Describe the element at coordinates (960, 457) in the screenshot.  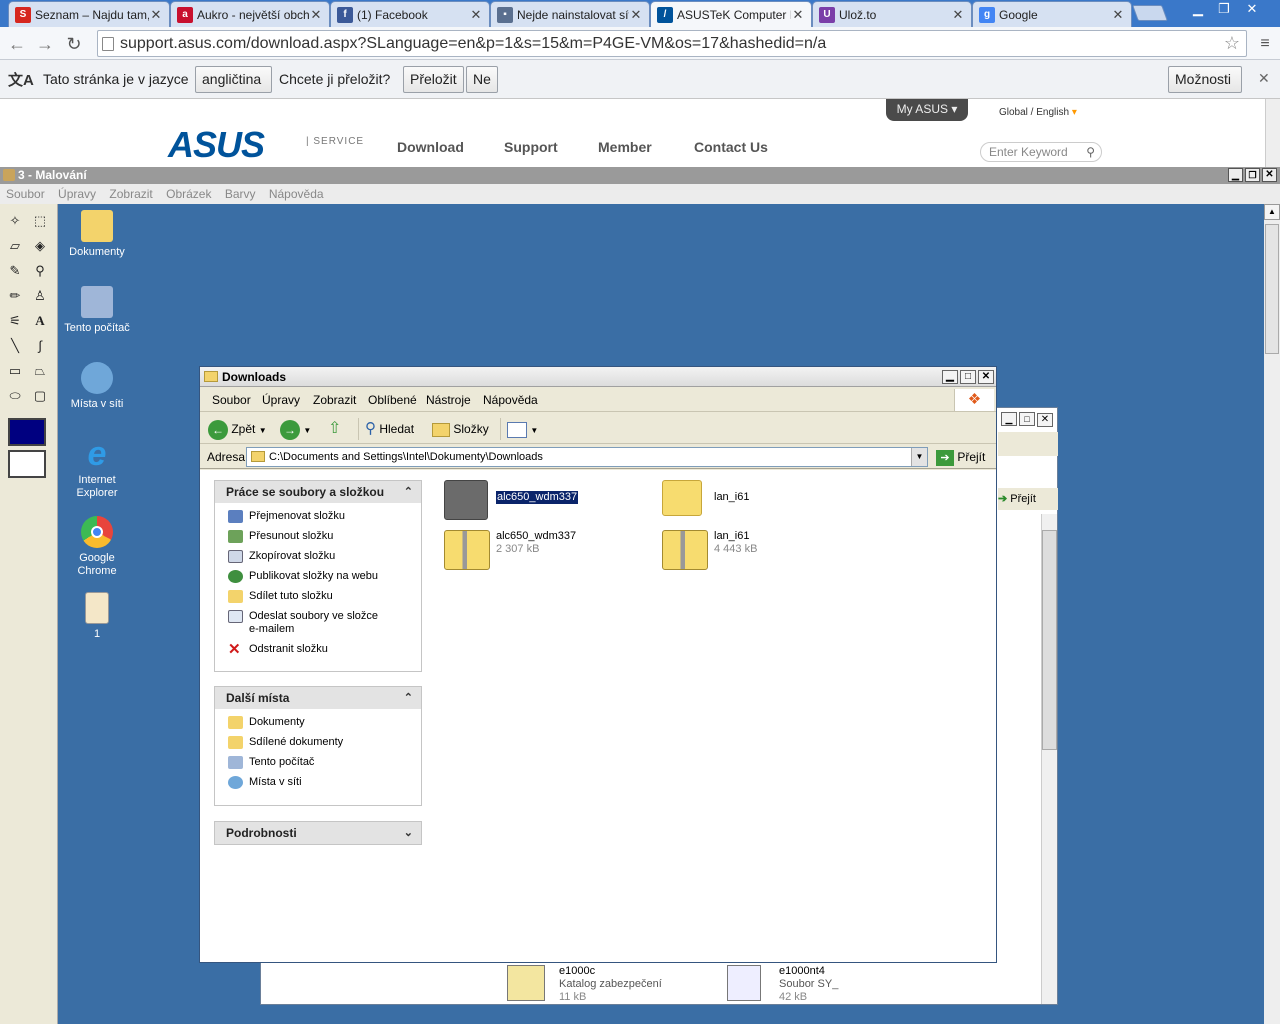
I see `go-button: ➔ Přejít` at that location.